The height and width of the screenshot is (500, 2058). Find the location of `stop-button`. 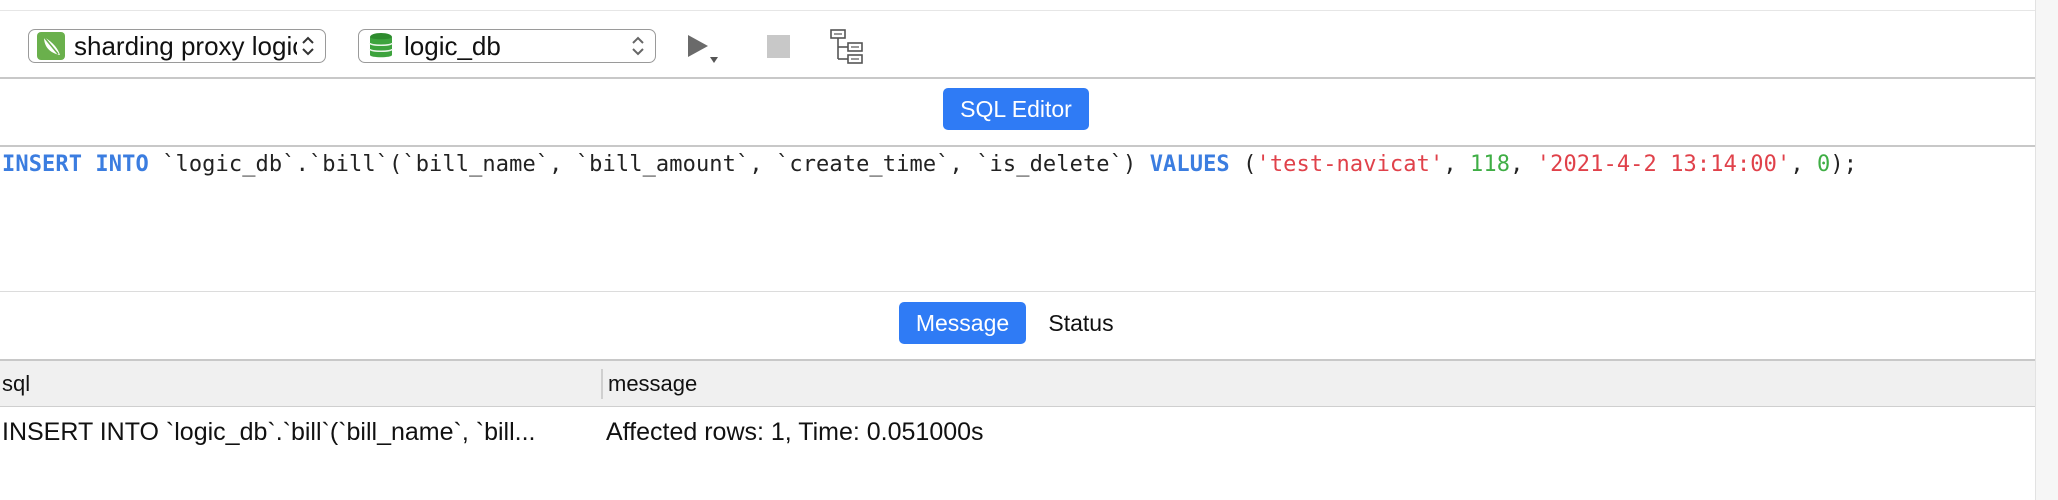

stop-button is located at coordinates (778, 47).